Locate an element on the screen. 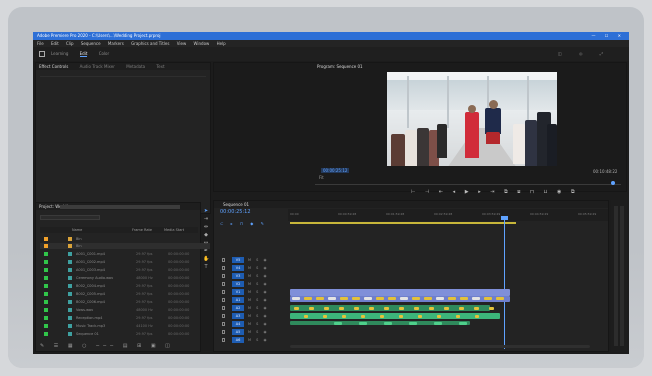 This screenshot has height=376, width=652. menu-markers: Markers is located at coordinates (116, 43).